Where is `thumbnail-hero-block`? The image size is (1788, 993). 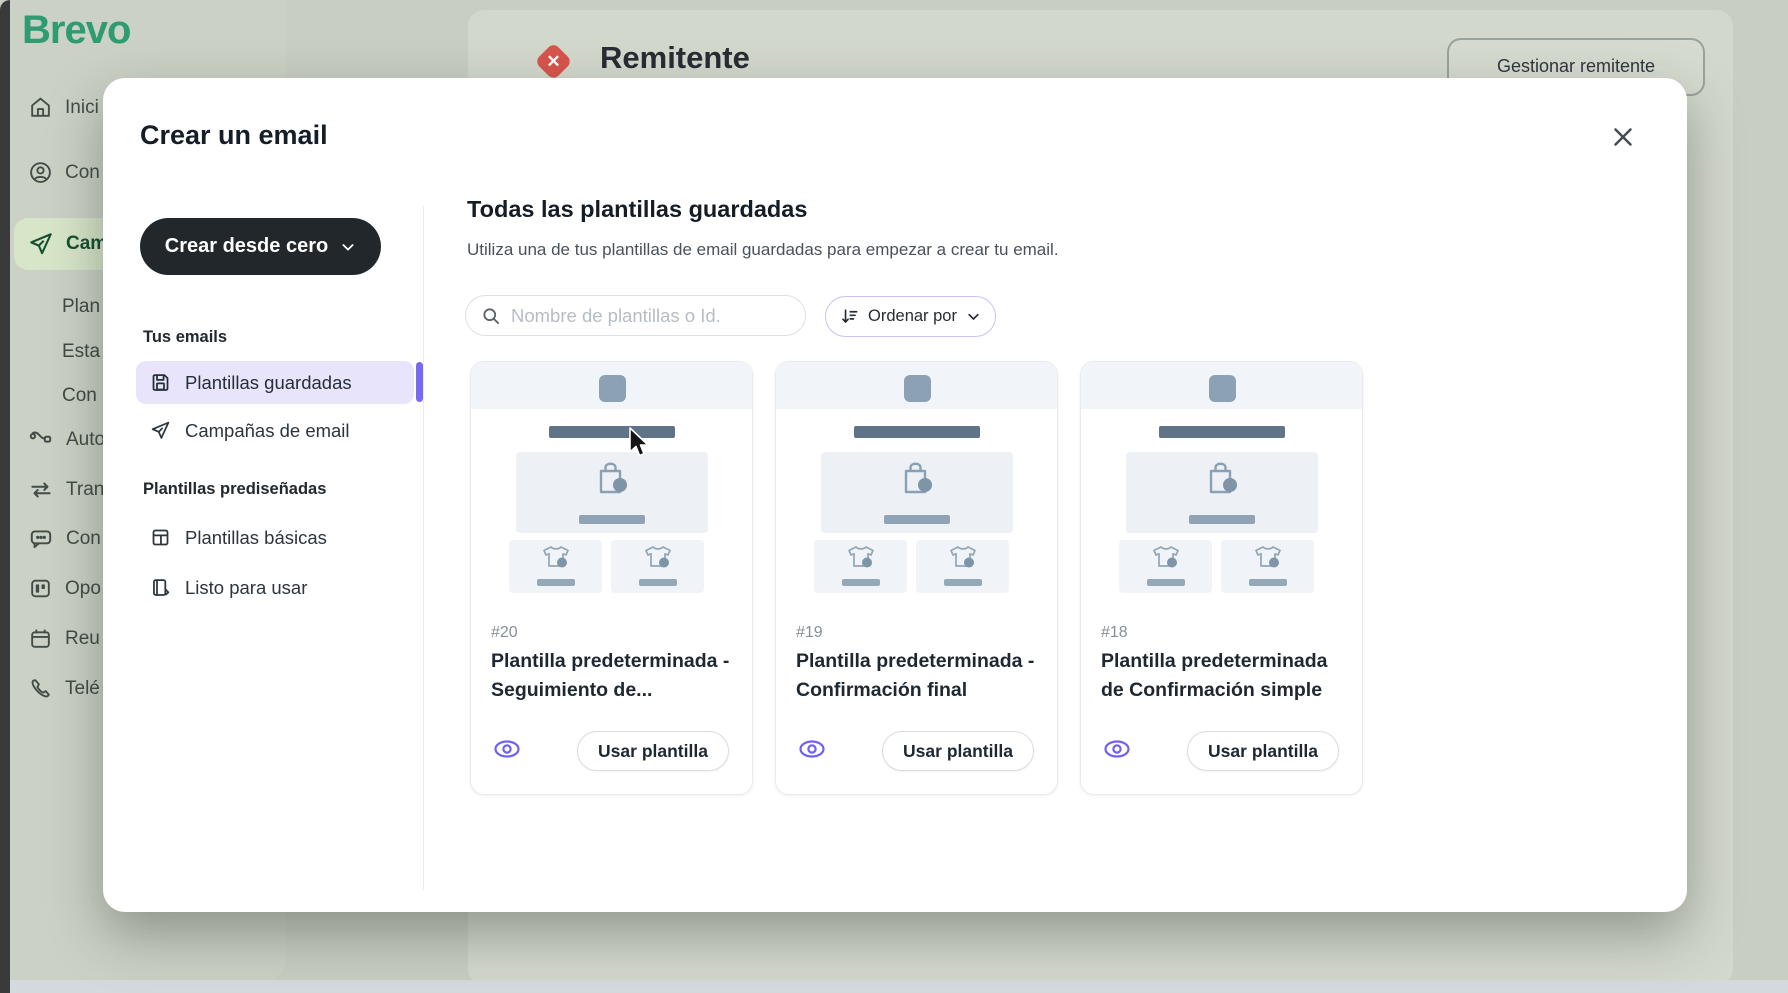
thumbnail-hero-block is located at coordinates (1221, 492).